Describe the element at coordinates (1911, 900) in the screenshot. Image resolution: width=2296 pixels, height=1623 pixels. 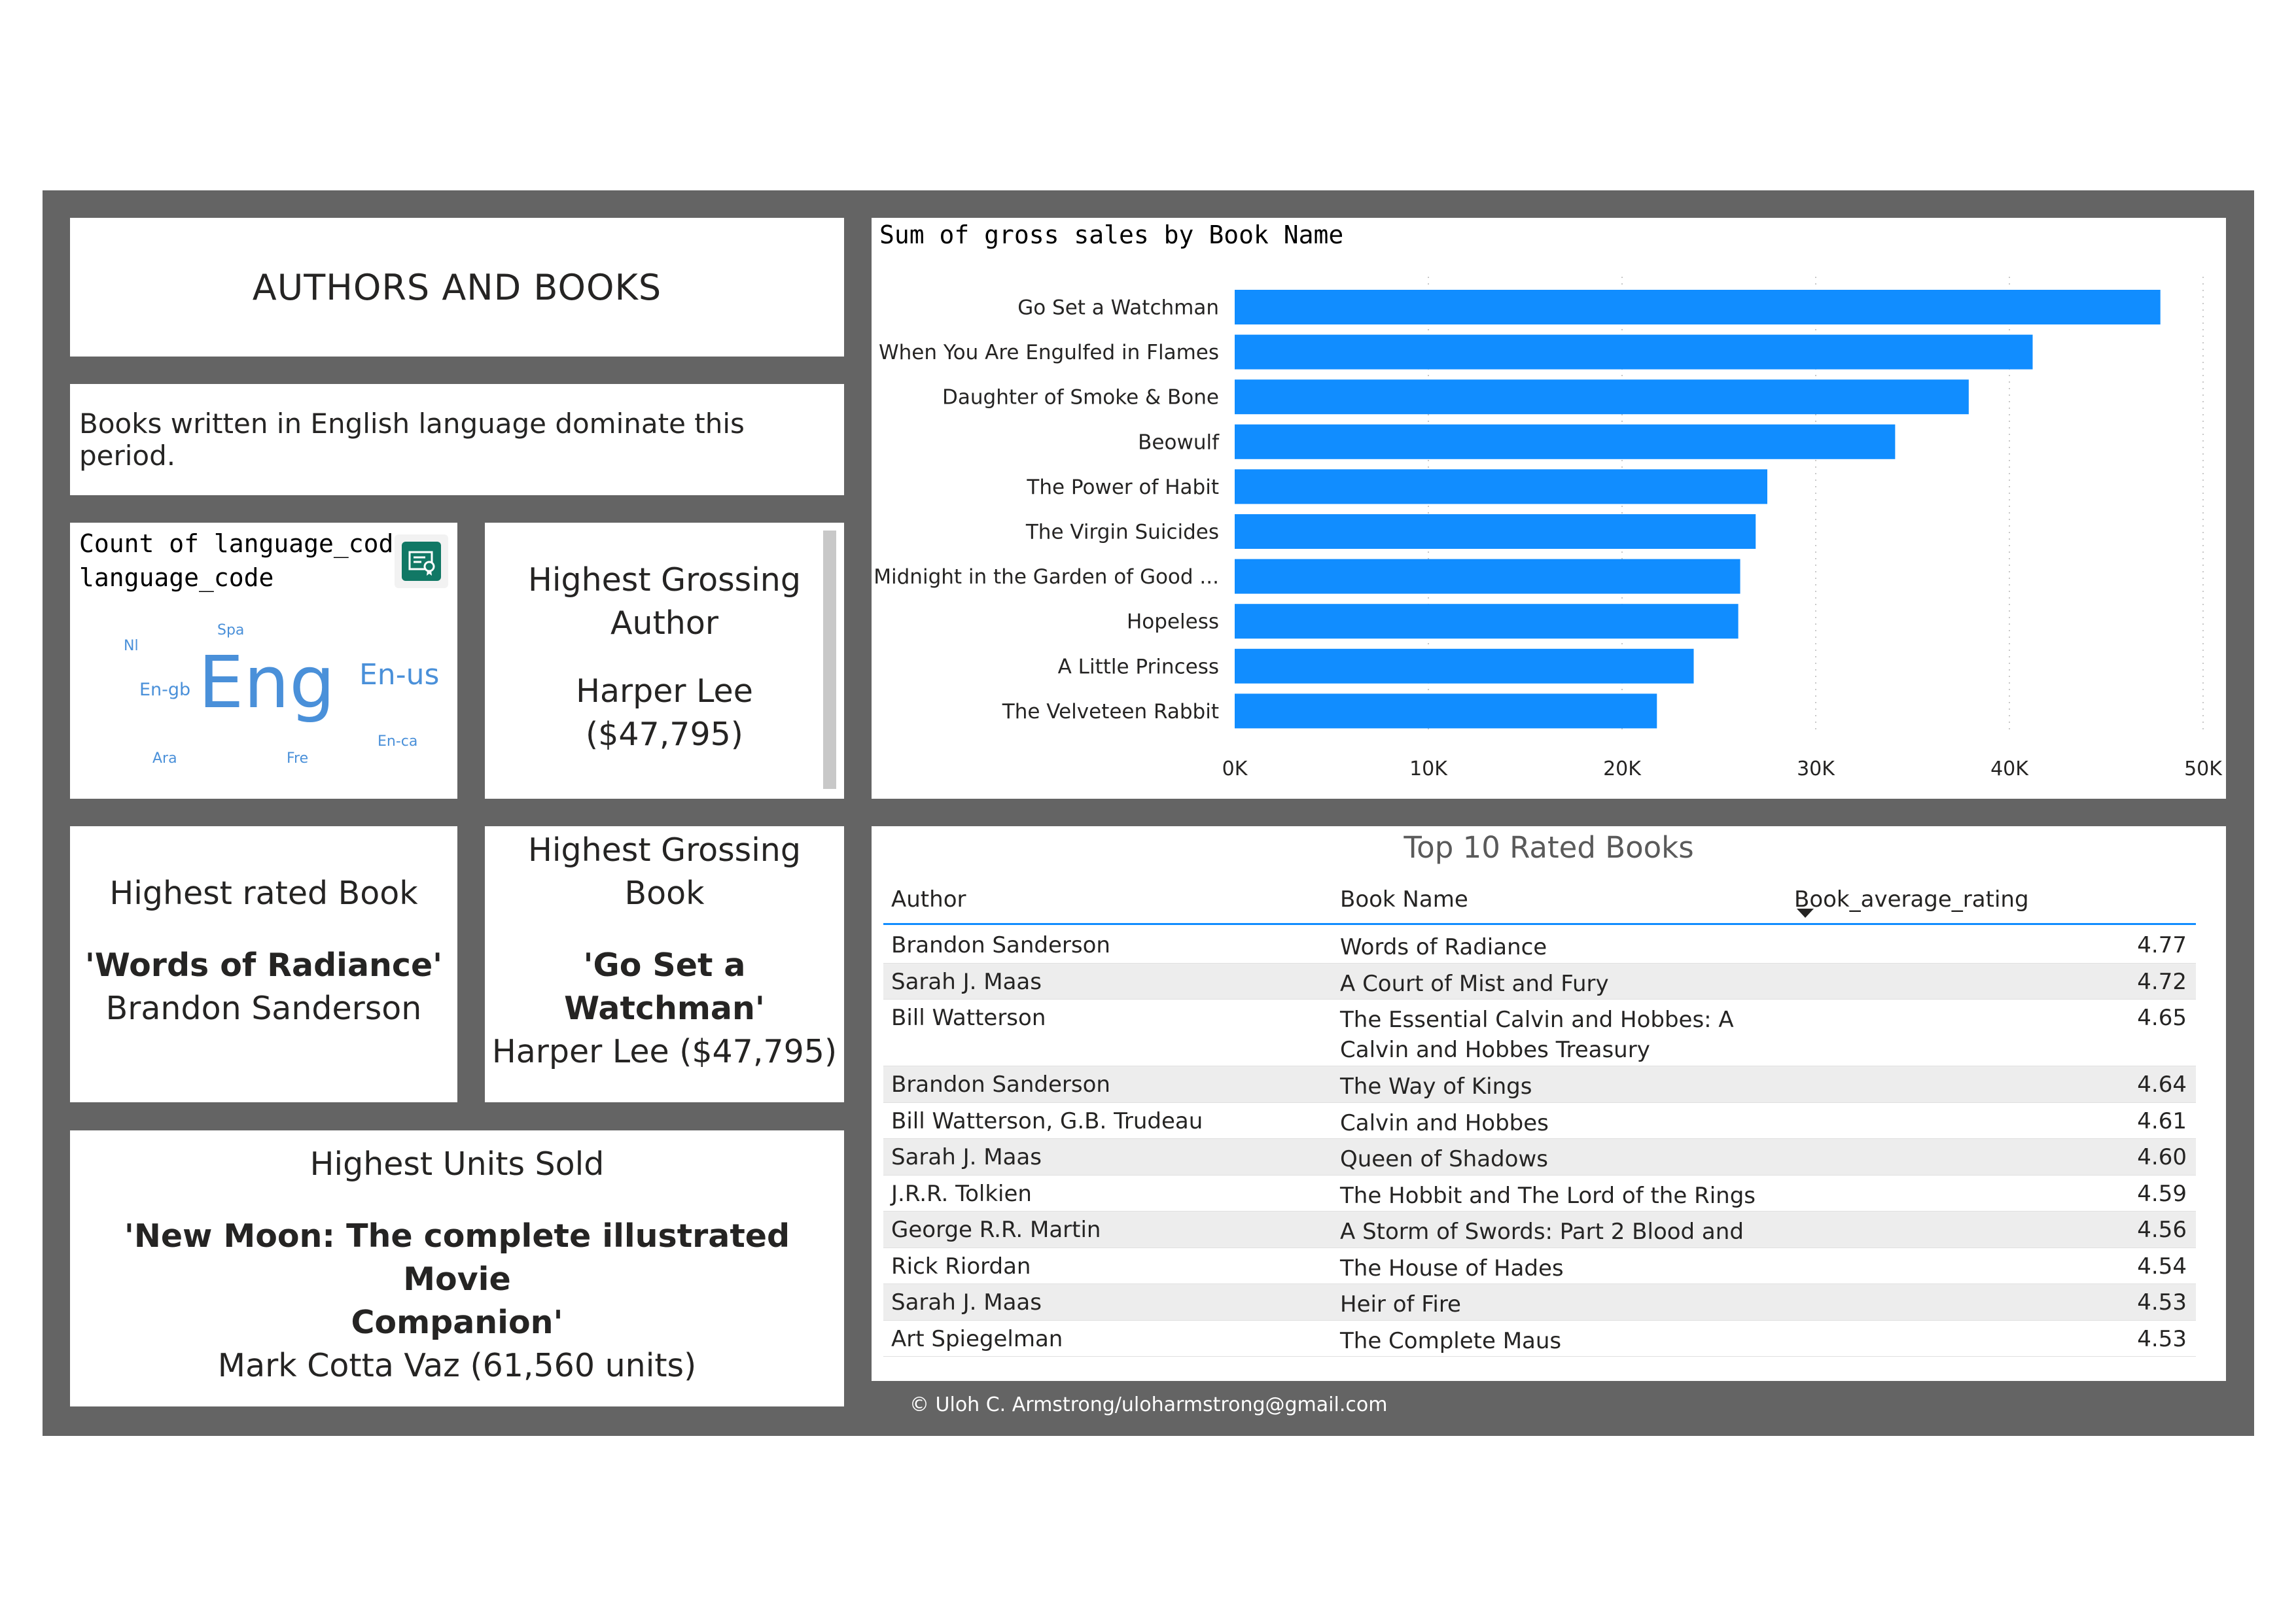
I see `column-header-rating: Book_average_rating` at that location.